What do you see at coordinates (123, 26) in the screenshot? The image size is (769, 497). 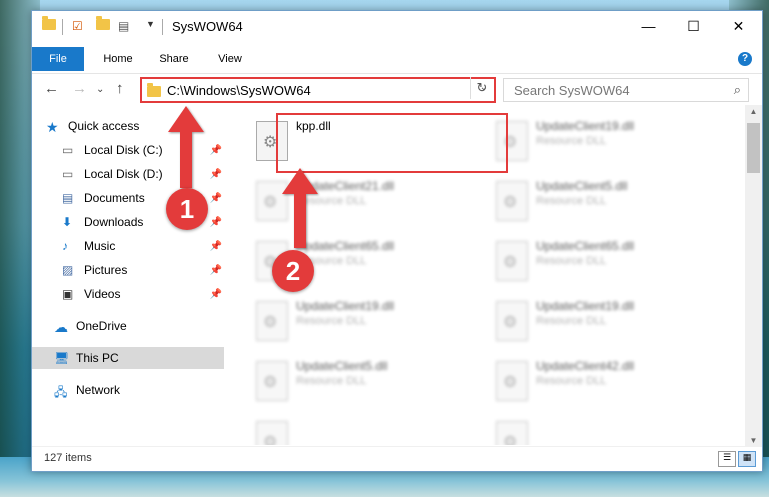 I see `customize-toolbar-icon: ▤` at bounding box center [123, 26].